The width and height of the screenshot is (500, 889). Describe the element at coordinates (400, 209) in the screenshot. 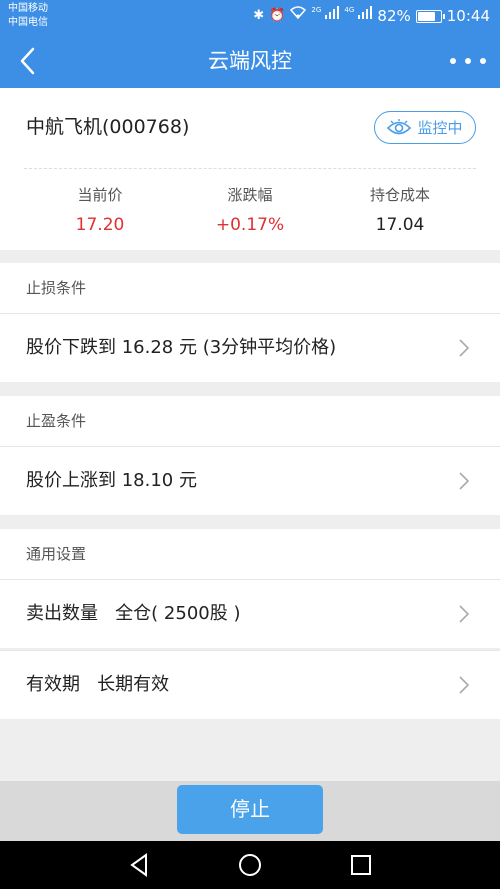

I see `stat-cost-basis: 持仓成本 17.04` at that location.